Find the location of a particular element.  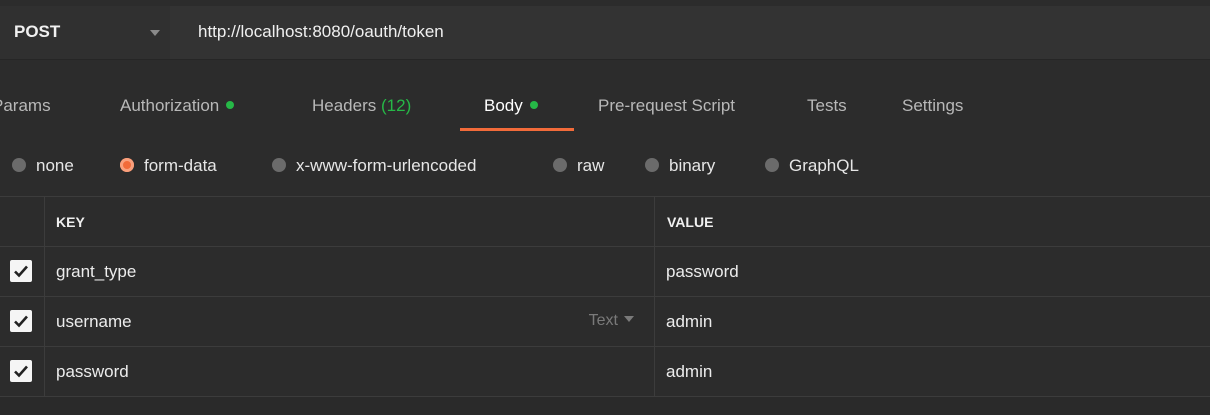

radio-raw: raw is located at coordinates (578, 166).